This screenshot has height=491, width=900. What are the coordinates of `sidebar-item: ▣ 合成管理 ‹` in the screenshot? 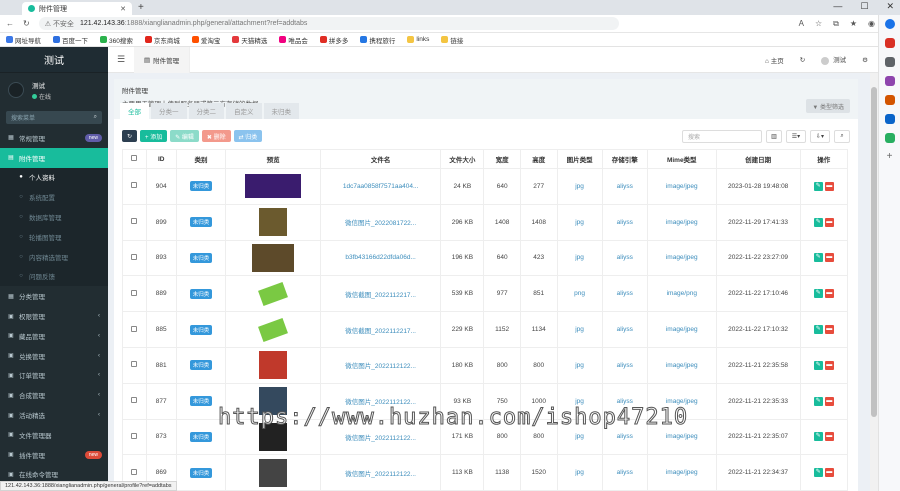 It's located at (54, 395).